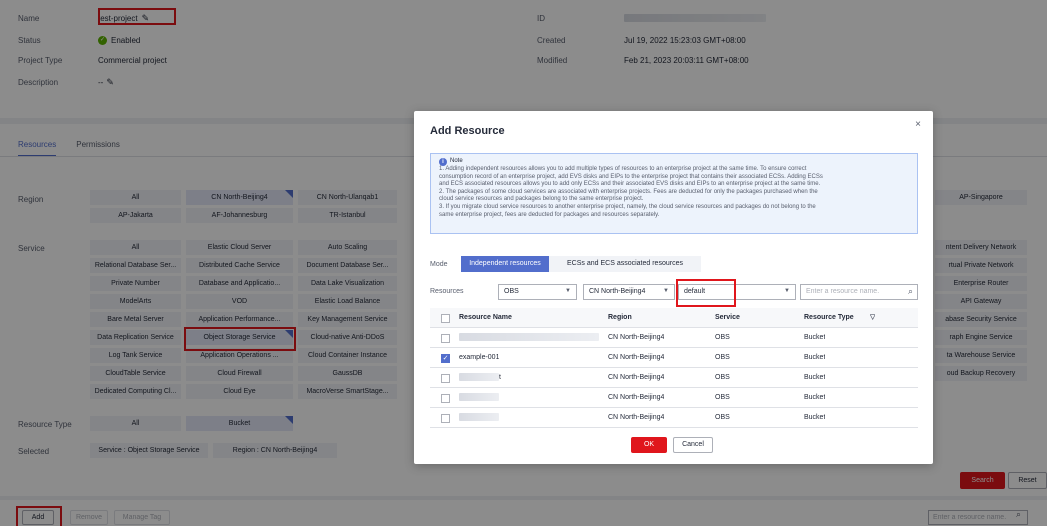 The image size is (1047, 526). What do you see at coordinates (467, 131) in the screenshot?
I see `dialog-title: Add Resource` at bounding box center [467, 131].